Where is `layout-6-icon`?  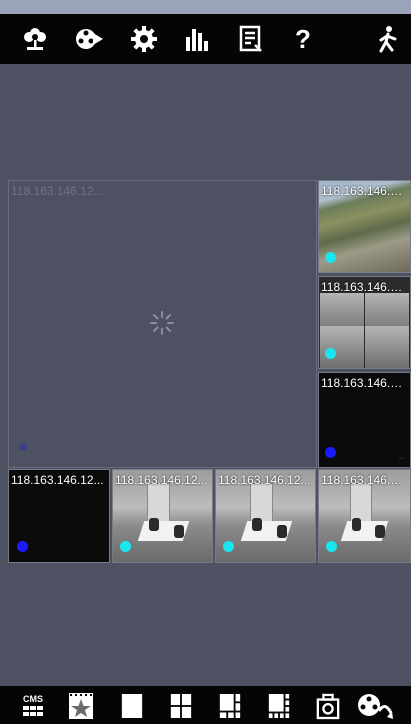 layout-6-icon is located at coordinates (230, 706).